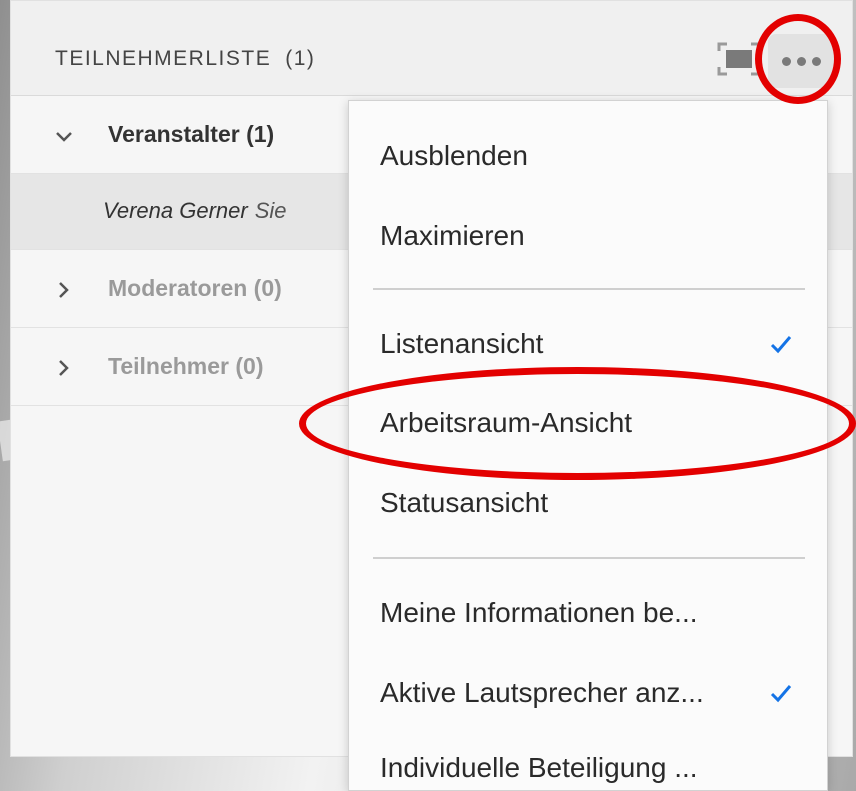 The image size is (856, 791). What do you see at coordinates (588, 344) in the screenshot?
I see `menu-item-list-view: Listenansicht` at bounding box center [588, 344].